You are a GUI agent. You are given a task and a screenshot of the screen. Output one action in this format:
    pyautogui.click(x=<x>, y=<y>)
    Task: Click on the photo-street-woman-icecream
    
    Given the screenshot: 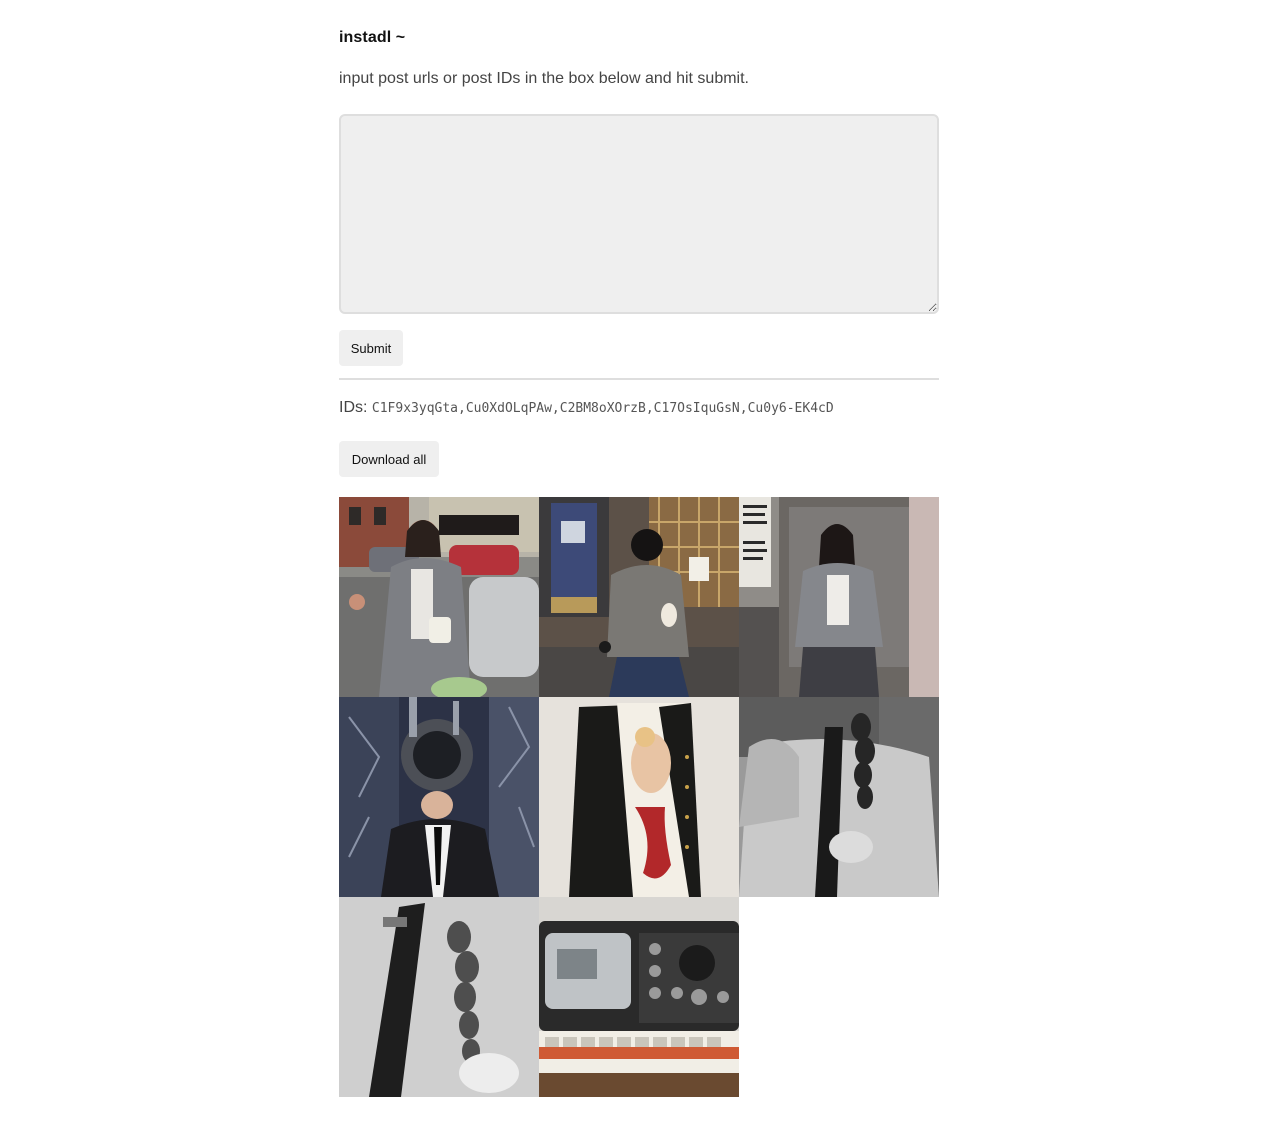 What is the action you would take?
    pyautogui.click(x=439, y=597)
    